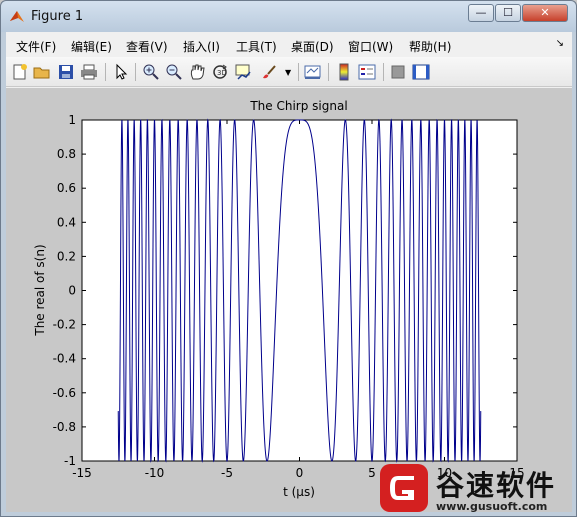  Describe the element at coordinates (147, 46) in the screenshot. I see `menu-view: 查看(V)` at that location.